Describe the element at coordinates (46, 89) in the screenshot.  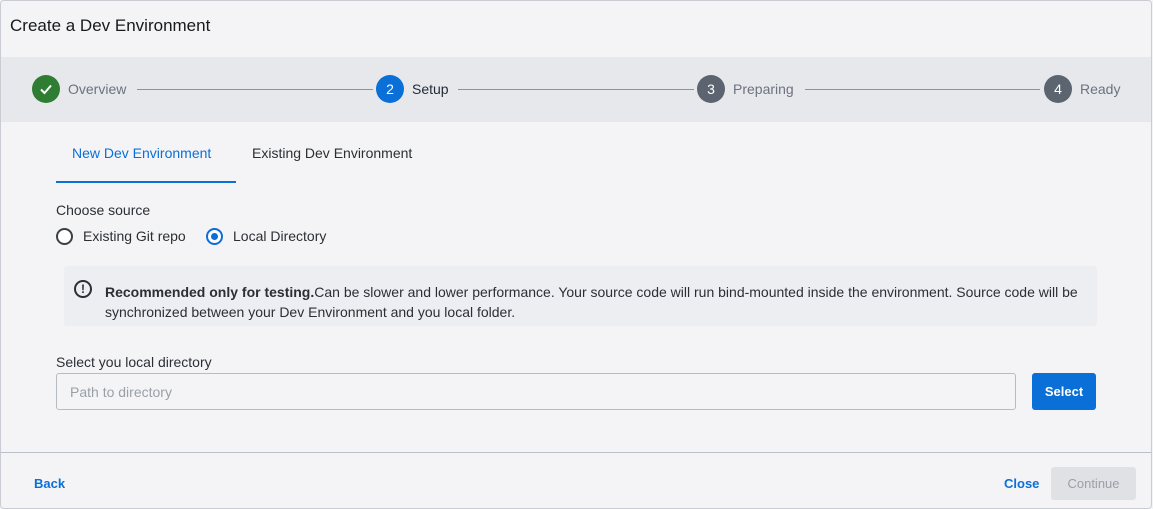
I see `checkmark-icon` at that location.